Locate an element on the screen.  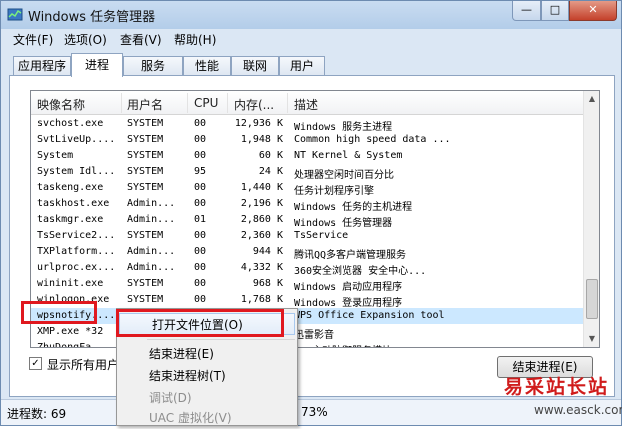
process-row: svchost.exe SYSTEM 00 12,936 K Windows 服务主进程 is located at coordinates (307, 124).